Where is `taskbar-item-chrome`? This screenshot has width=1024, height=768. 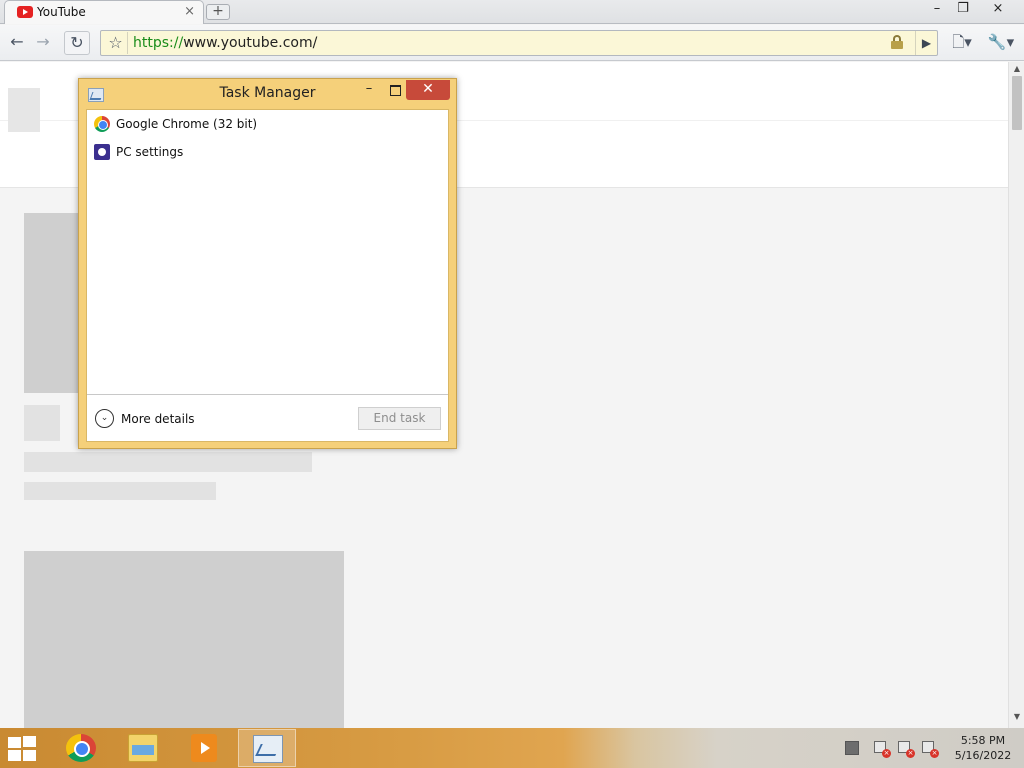
taskbar-item-chrome is located at coordinates (81, 748).